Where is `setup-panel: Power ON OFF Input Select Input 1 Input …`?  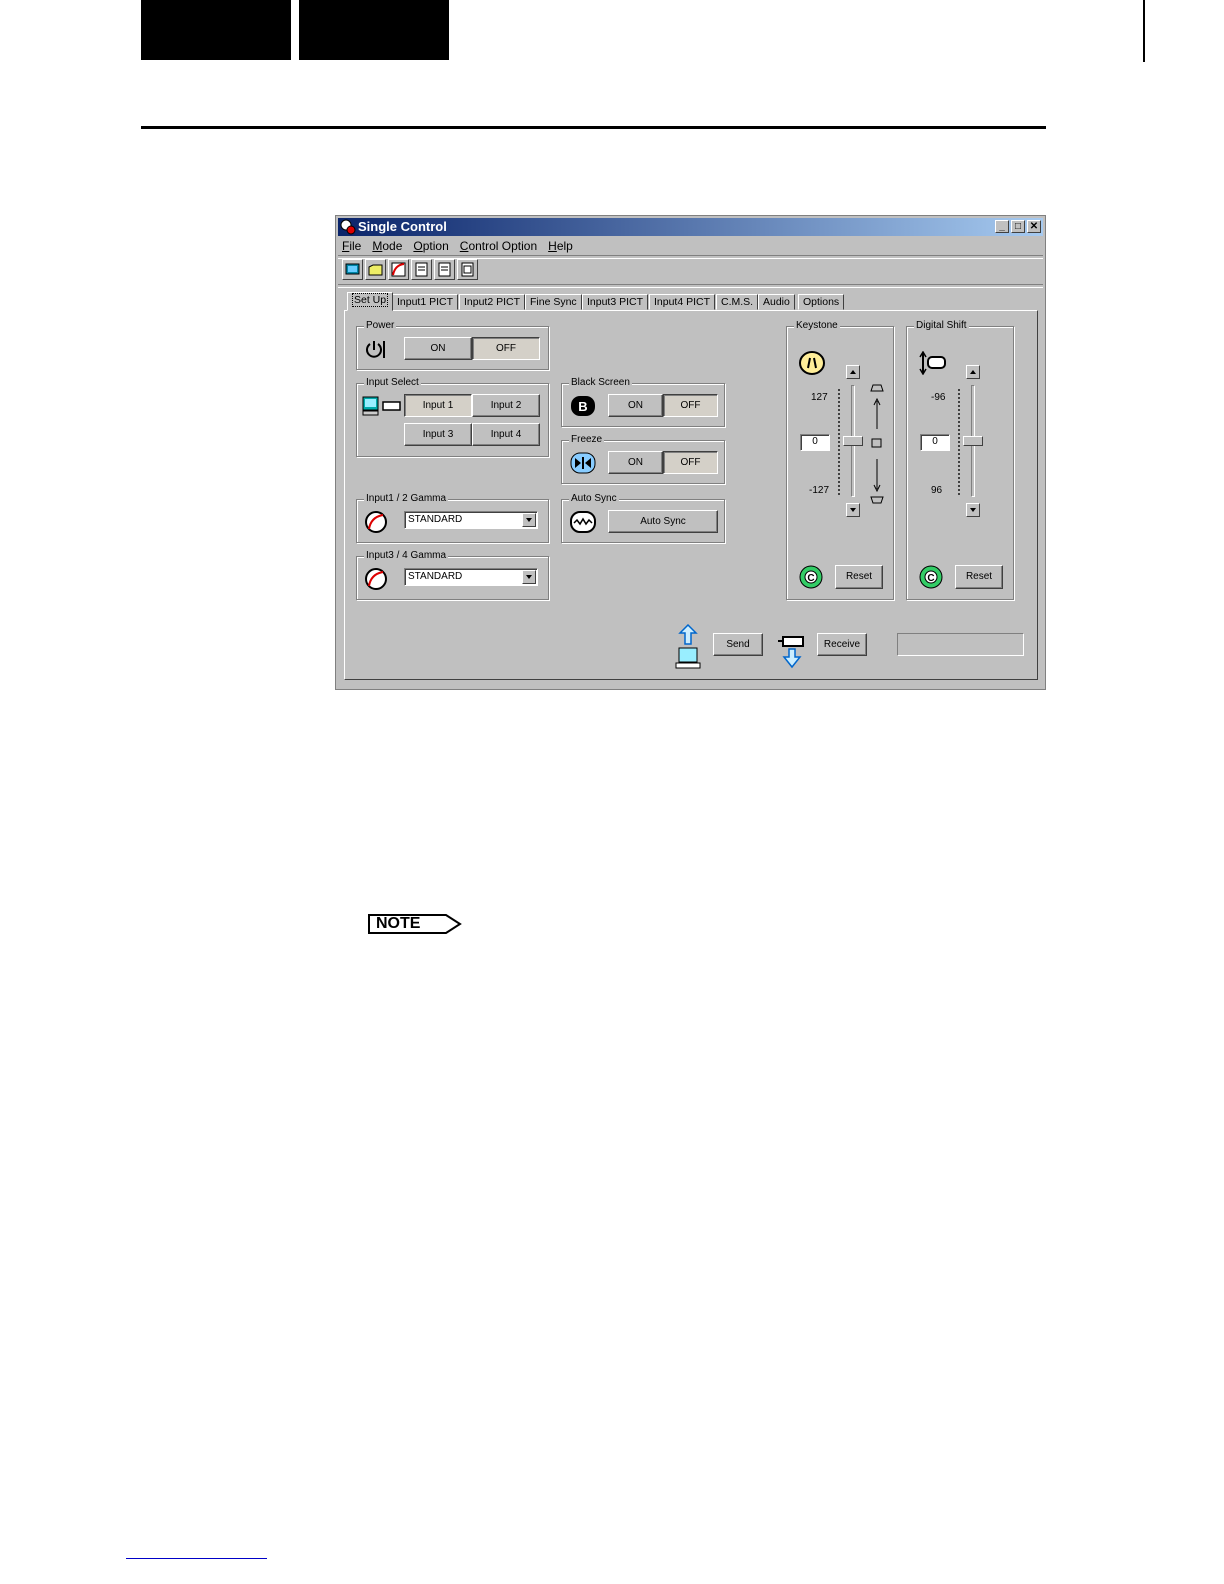
setup-panel: Power ON OFF Input Select Input 1 Input … is located at coordinates (691, 495).